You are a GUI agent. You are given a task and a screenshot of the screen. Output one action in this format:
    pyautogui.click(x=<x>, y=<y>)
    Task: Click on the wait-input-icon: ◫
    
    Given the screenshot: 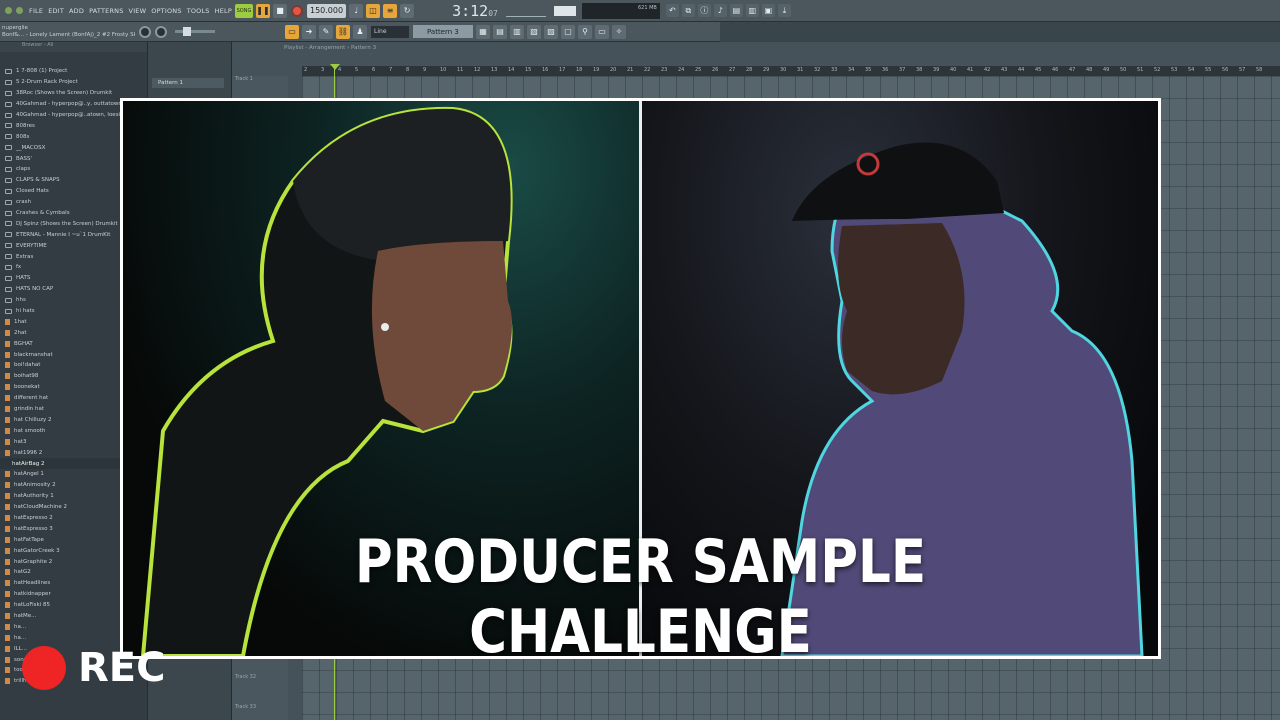 What is the action you would take?
    pyautogui.click(x=373, y=10)
    